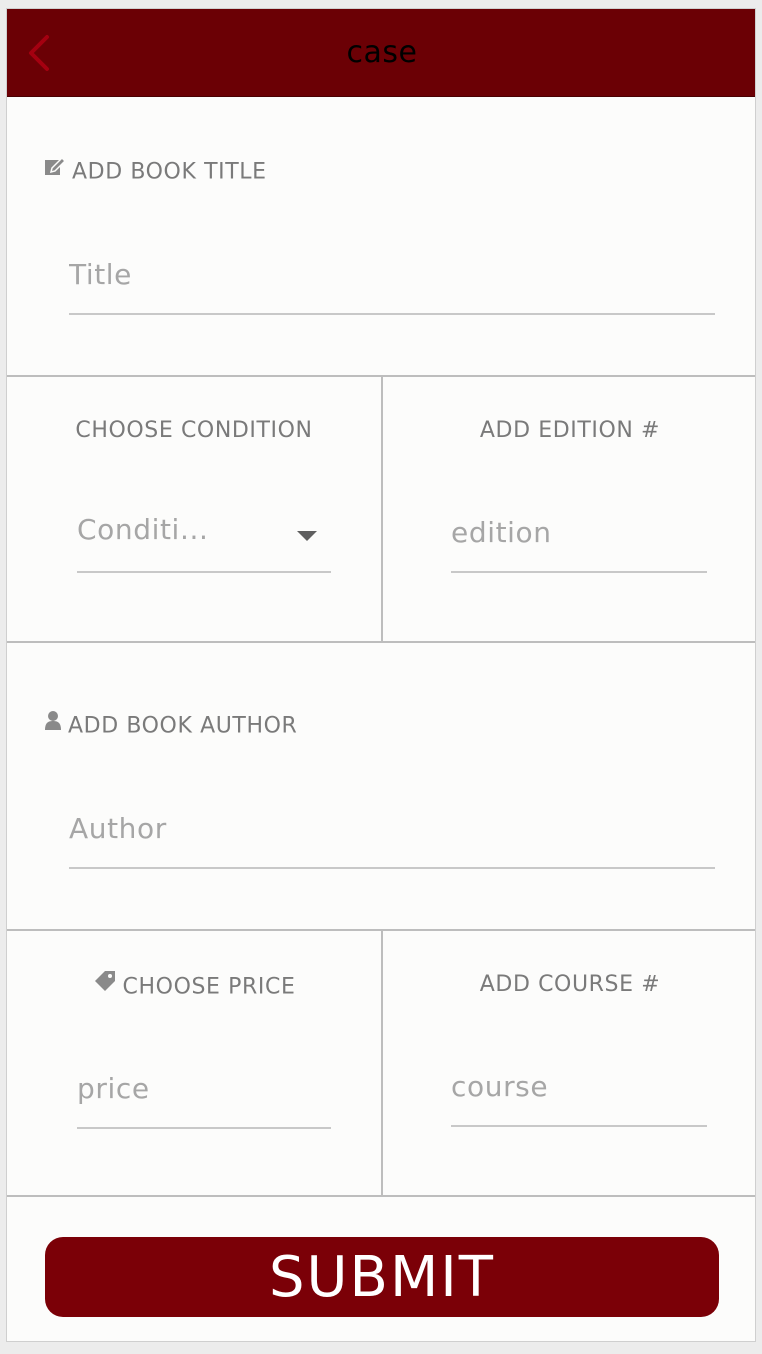 This screenshot has height=1354, width=762. Describe the element at coordinates (382, 1277) in the screenshot. I see `submit-button: SUBMIT` at that location.